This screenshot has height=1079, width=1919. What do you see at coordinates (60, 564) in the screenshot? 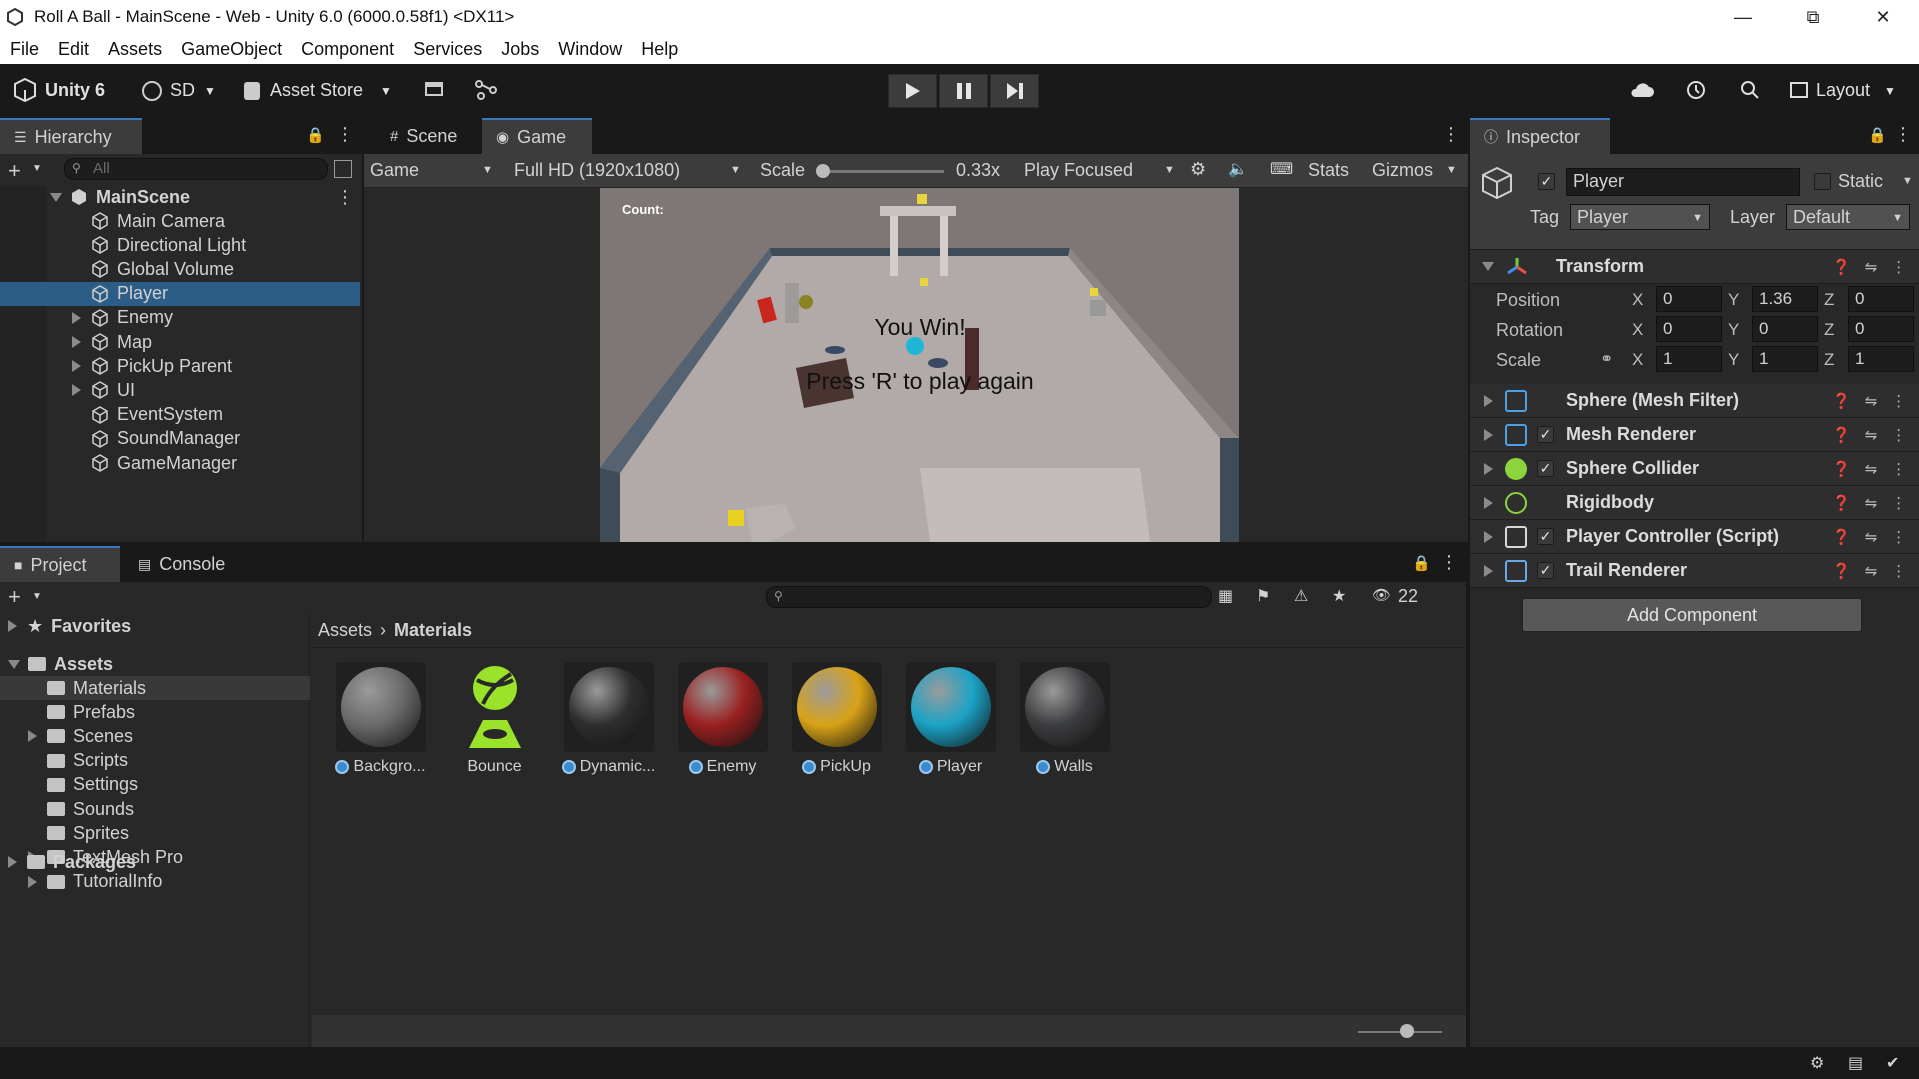
I see `tab-project: ■ Project` at bounding box center [60, 564].